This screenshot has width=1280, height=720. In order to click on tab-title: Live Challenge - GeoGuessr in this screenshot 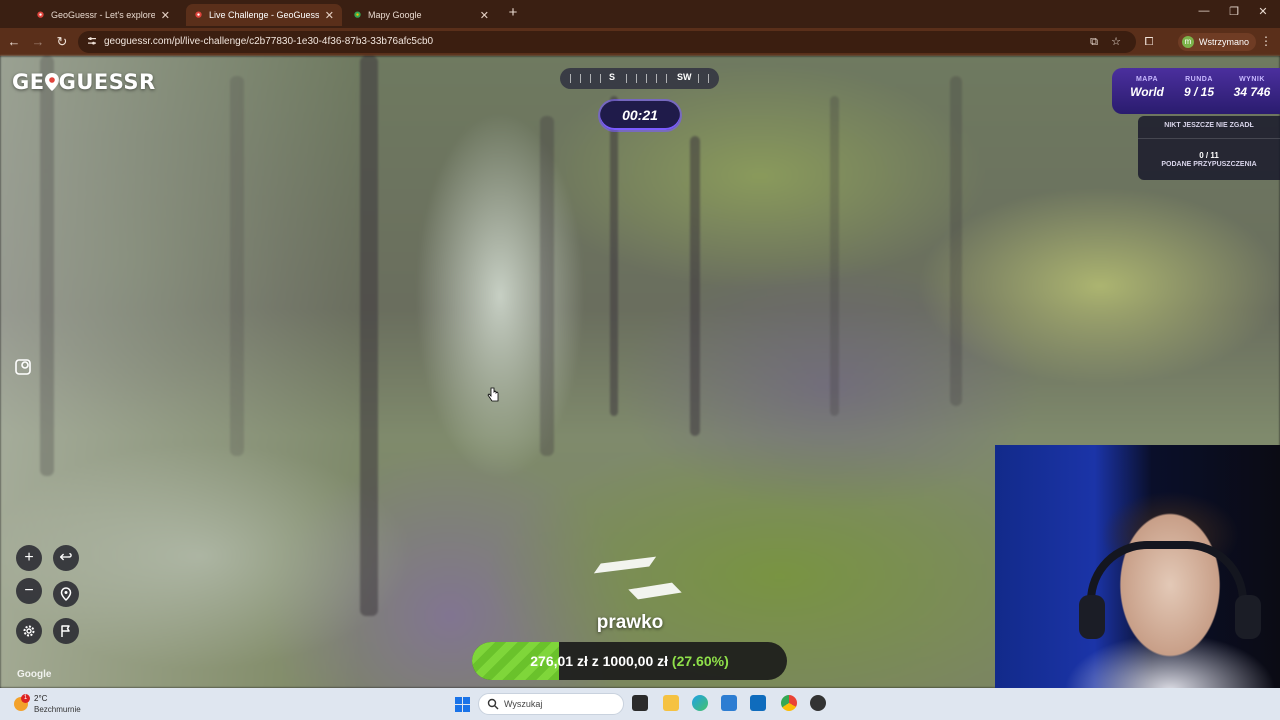, I will do `click(264, 15)`.